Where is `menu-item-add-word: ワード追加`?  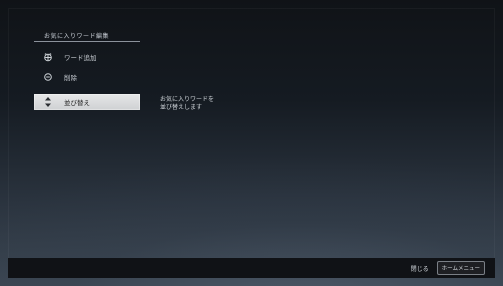
menu-item-add-word: ワード追加 is located at coordinates (87, 57).